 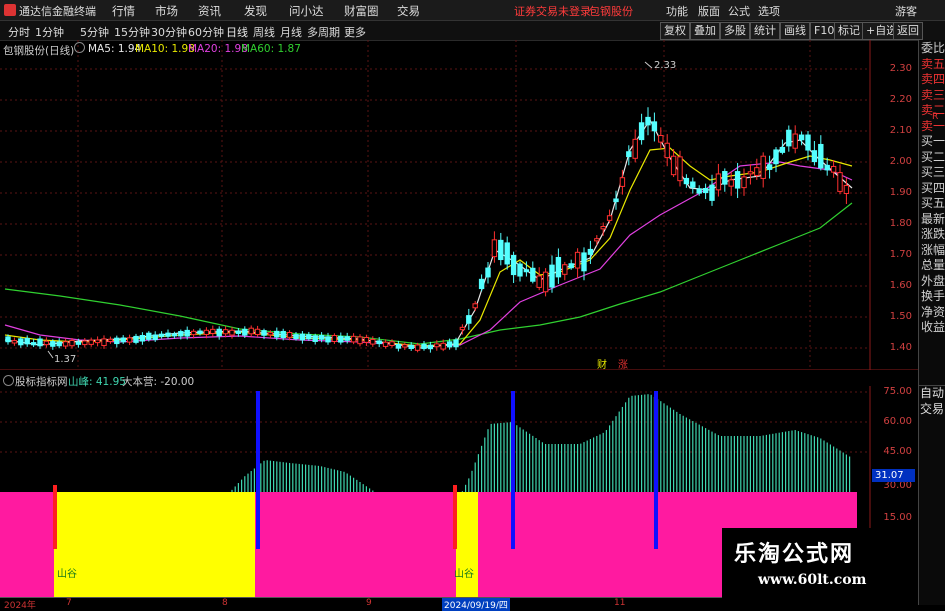 I want to click on menu-markets: 市场, so click(x=166, y=11).